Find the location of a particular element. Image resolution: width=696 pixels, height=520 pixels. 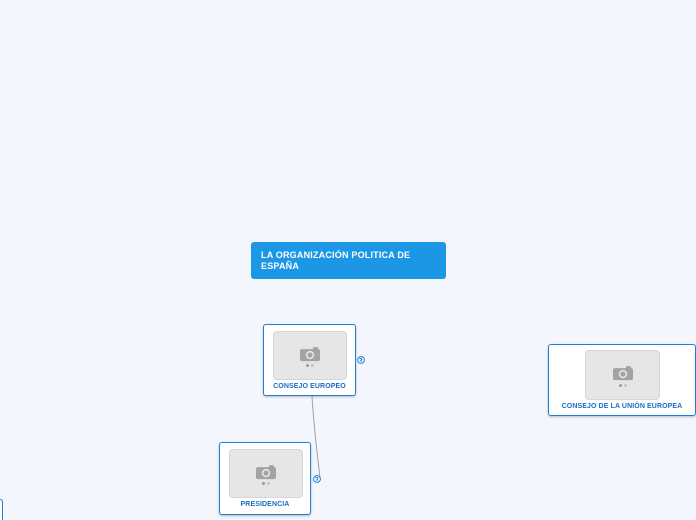

topic-card-consejo-europeo: CONSEJO EUROPEO is located at coordinates (309, 360).